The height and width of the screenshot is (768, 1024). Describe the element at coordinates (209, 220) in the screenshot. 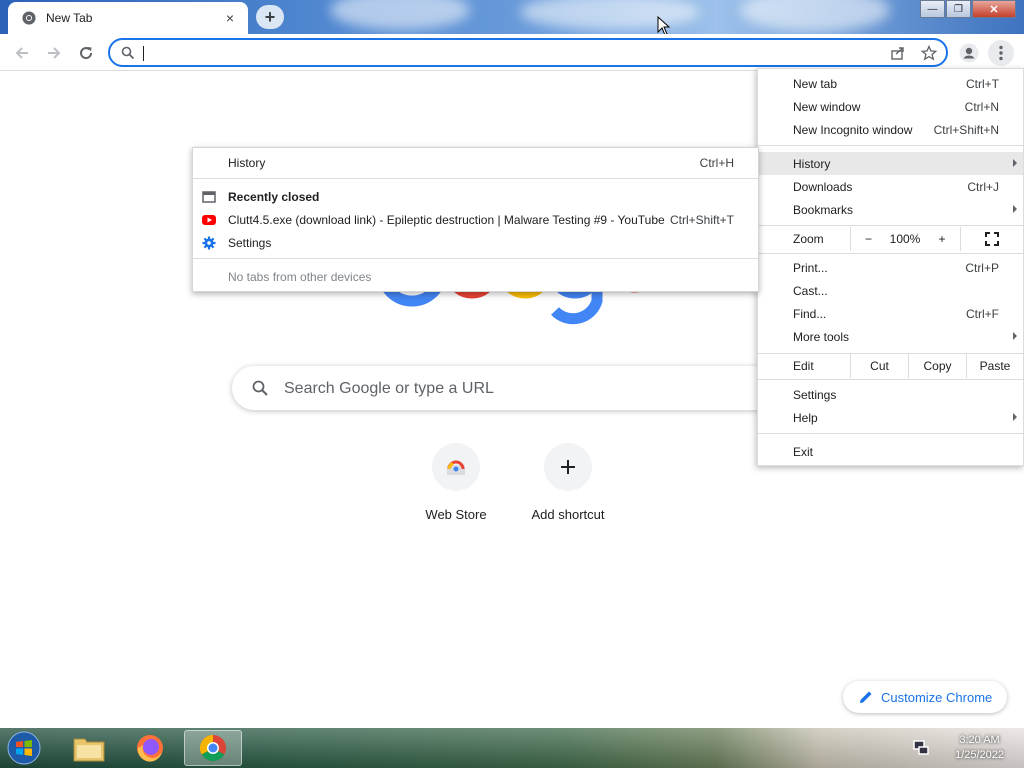

I see `youtube-icon` at that location.